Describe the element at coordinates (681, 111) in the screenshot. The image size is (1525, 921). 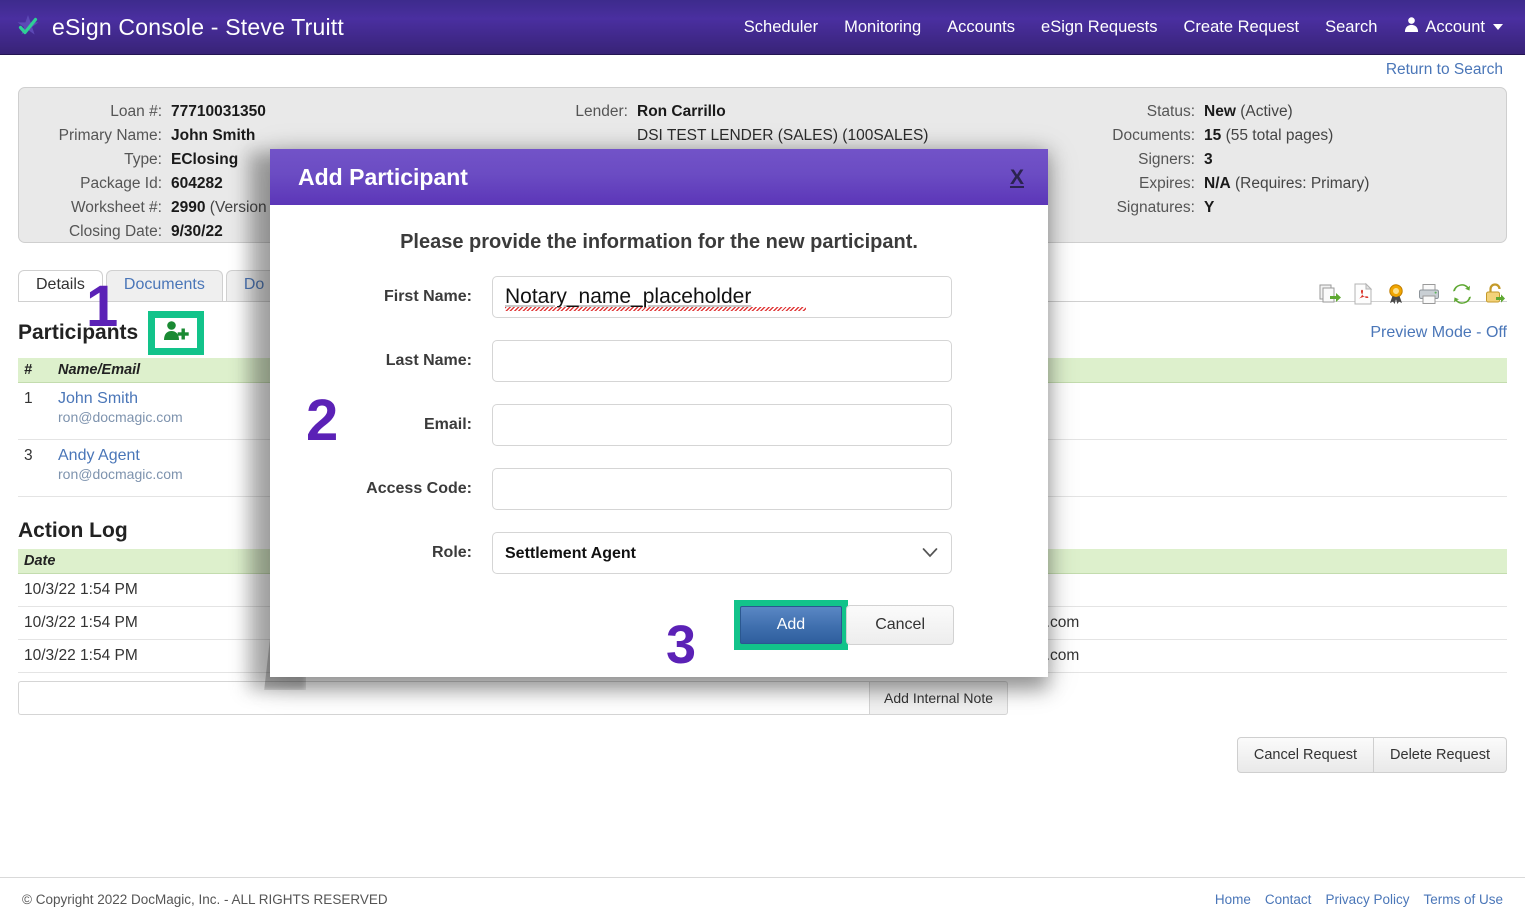
I see `value-lender: Ron Carrillo` at that location.